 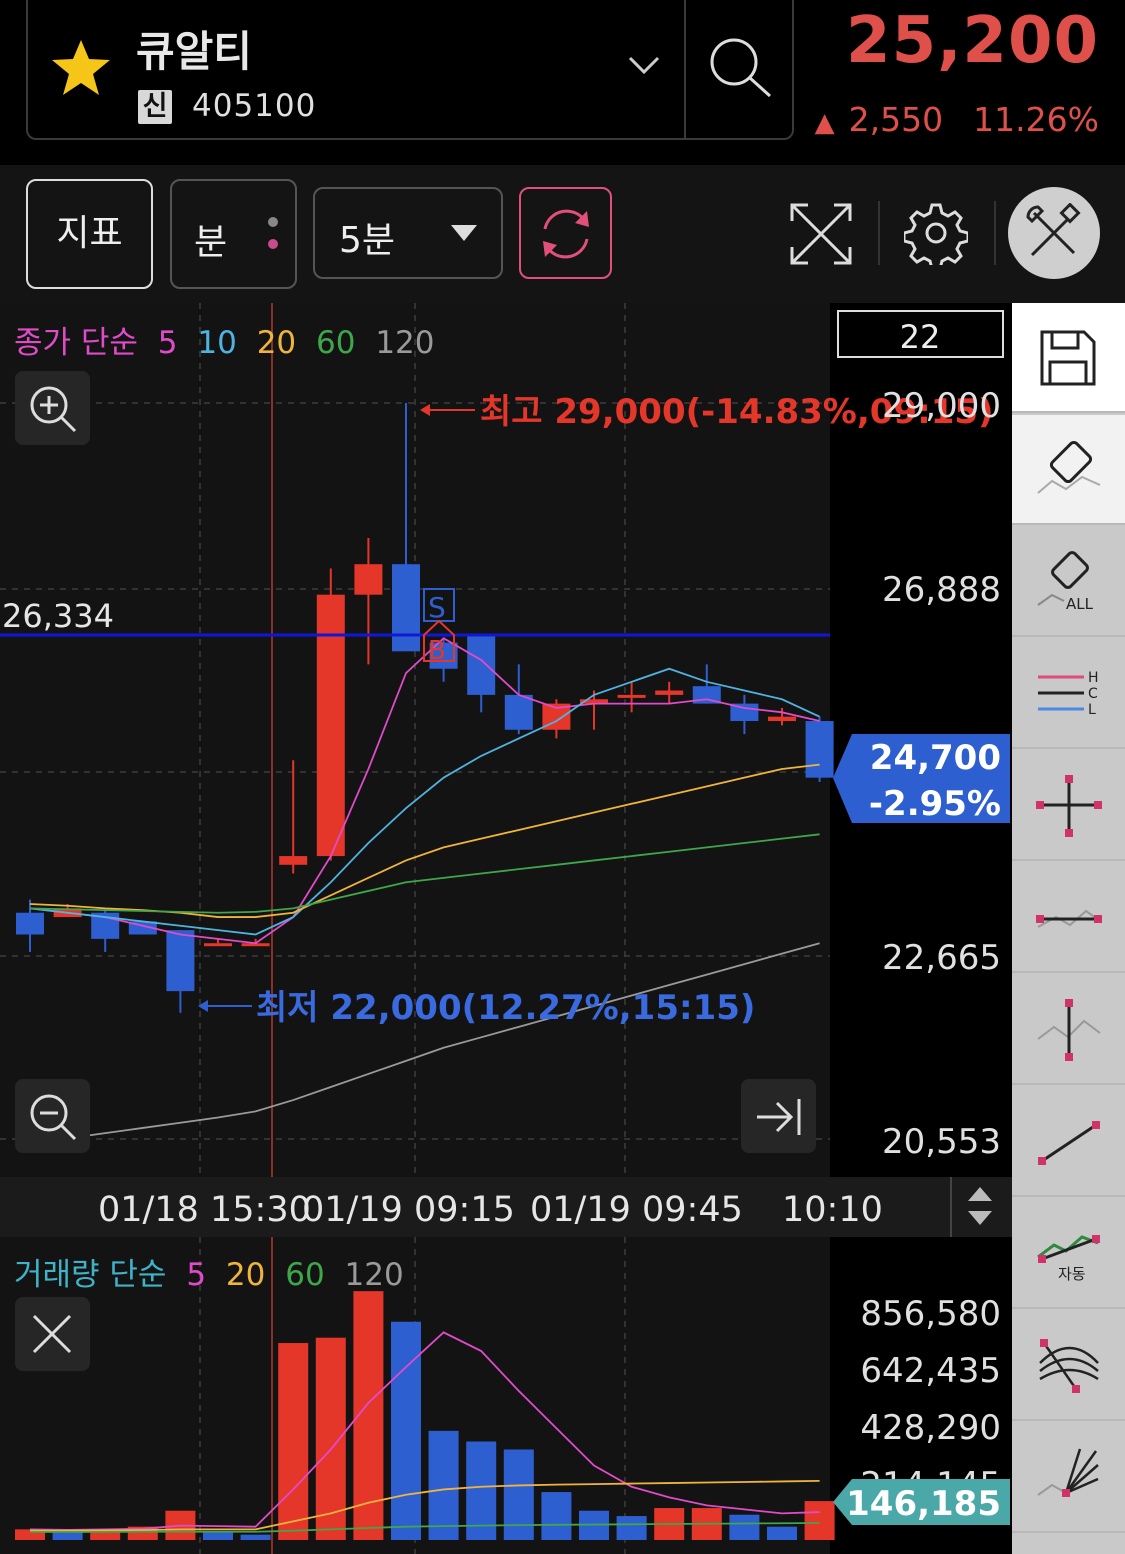 I want to click on close-icon, so click(x=52, y=1334).